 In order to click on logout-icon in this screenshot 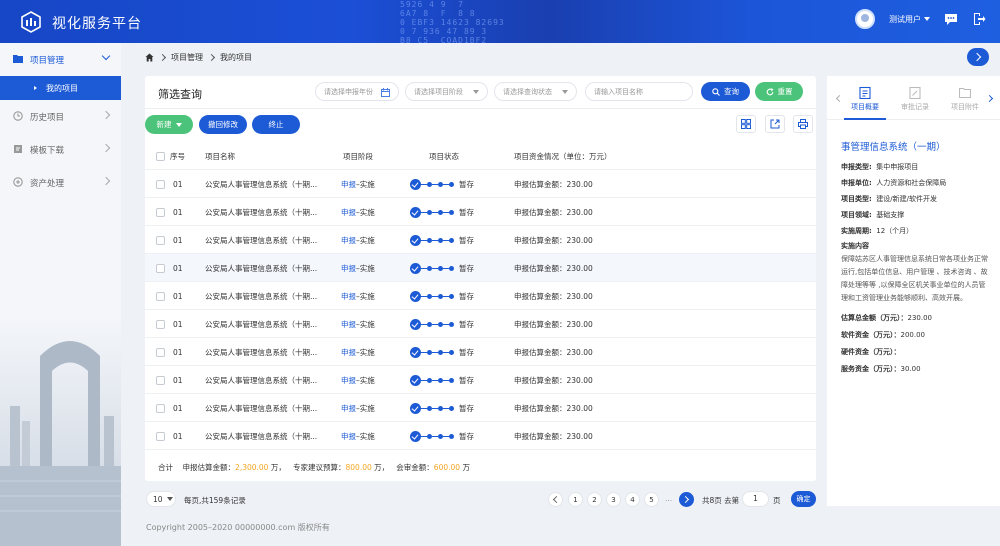, I will do `click(979, 19)`.